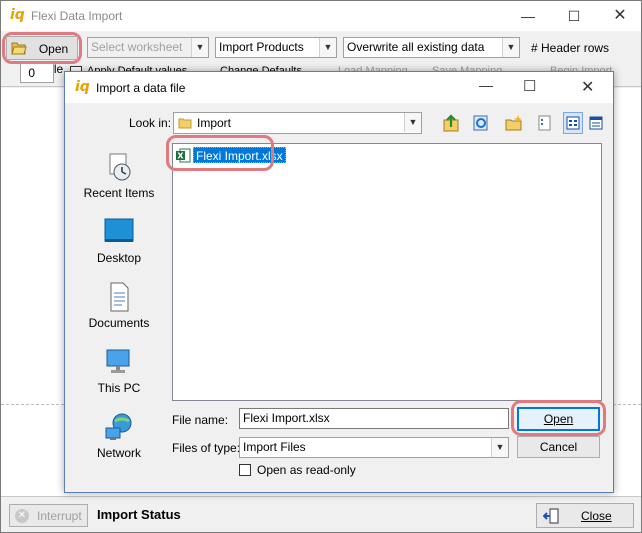 The width and height of the screenshot is (642, 533). What do you see at coordinates (42, 56) in the screenshot?
I see `open-file-button: Open File` at bounding box center [42, 56].